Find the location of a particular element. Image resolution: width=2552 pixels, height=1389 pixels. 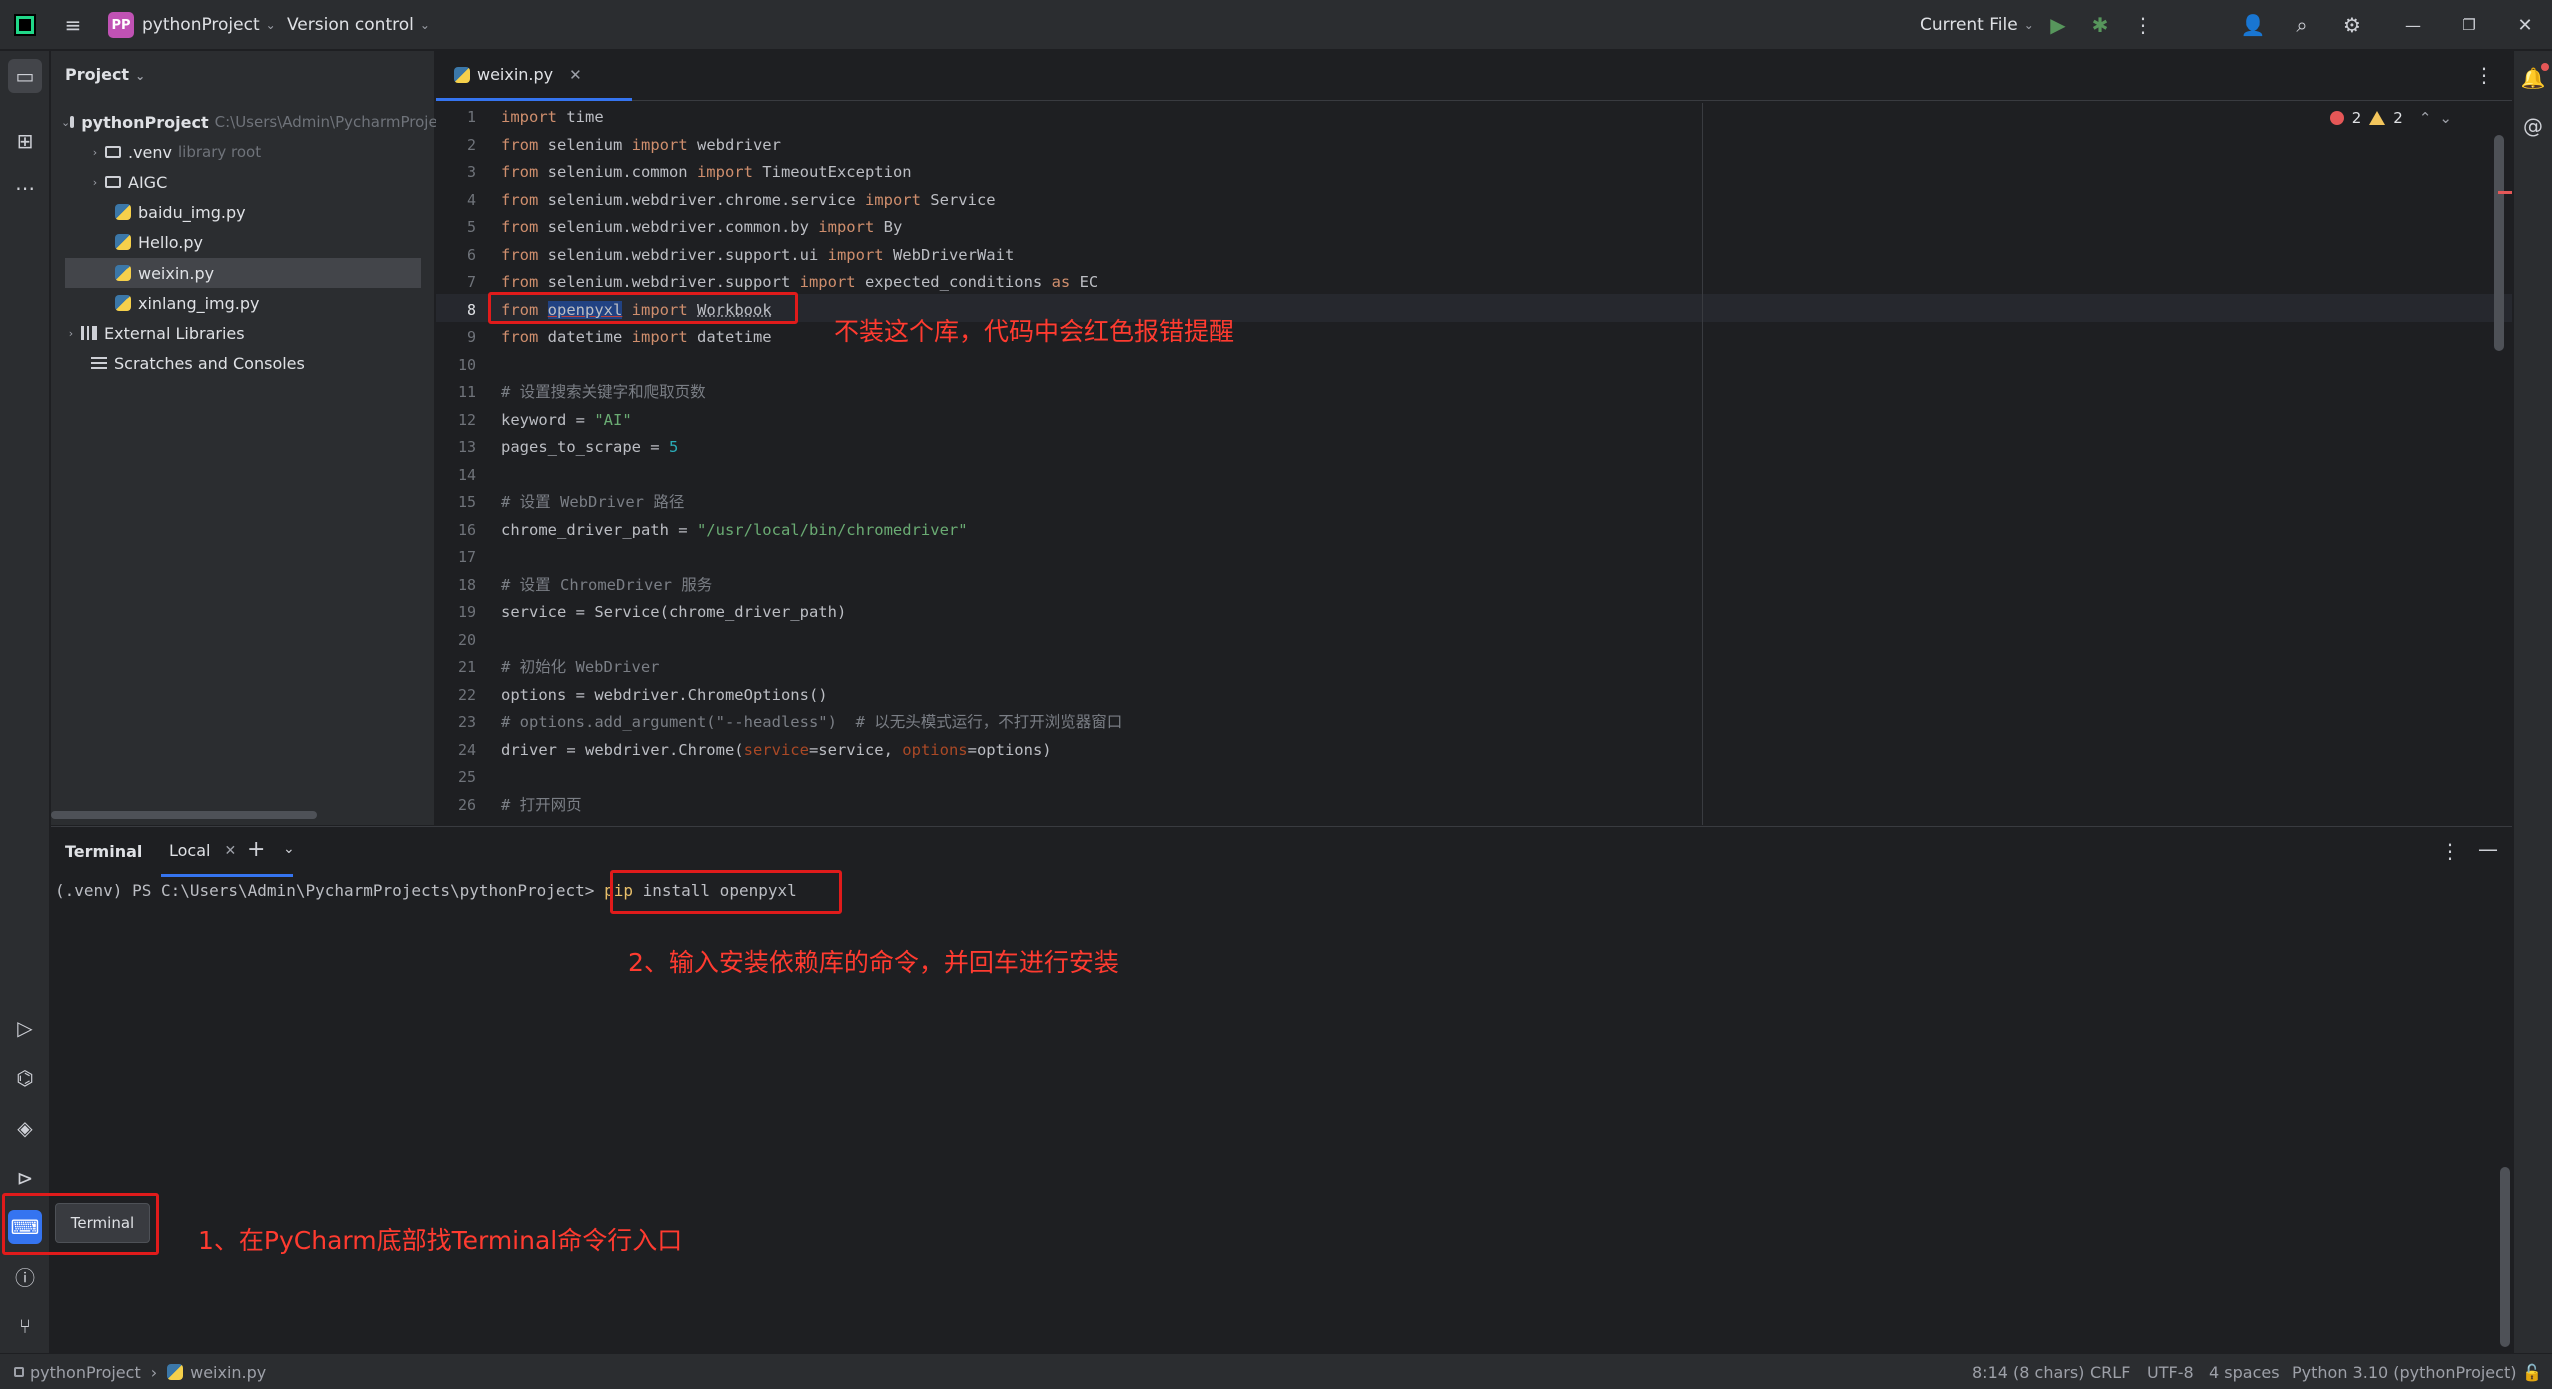

line-number: 5 is located at coordinates (456, 227).